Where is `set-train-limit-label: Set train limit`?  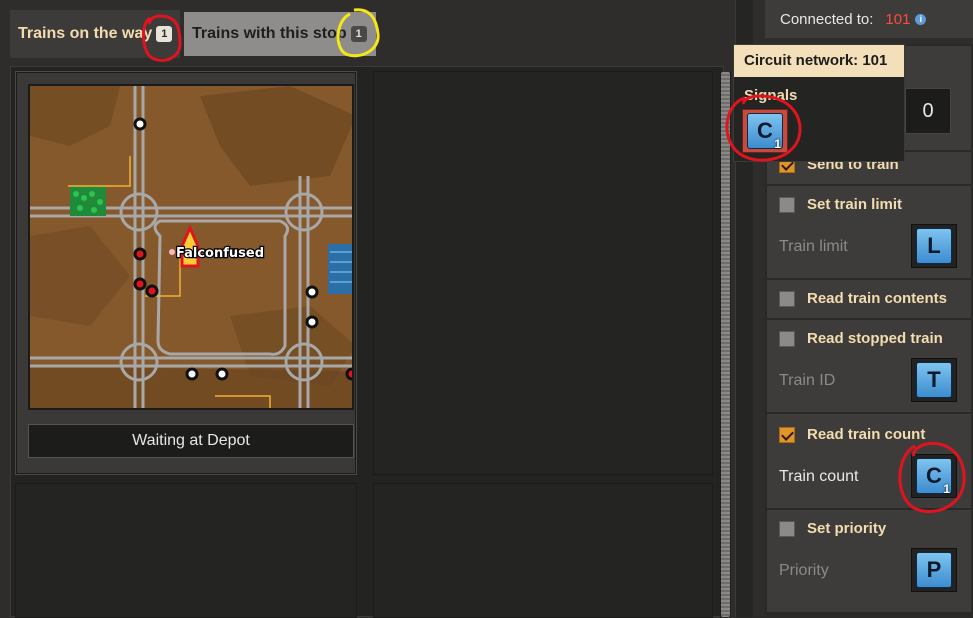 set-train-limit-label: Set train limit is located at coordinates (855, 204).